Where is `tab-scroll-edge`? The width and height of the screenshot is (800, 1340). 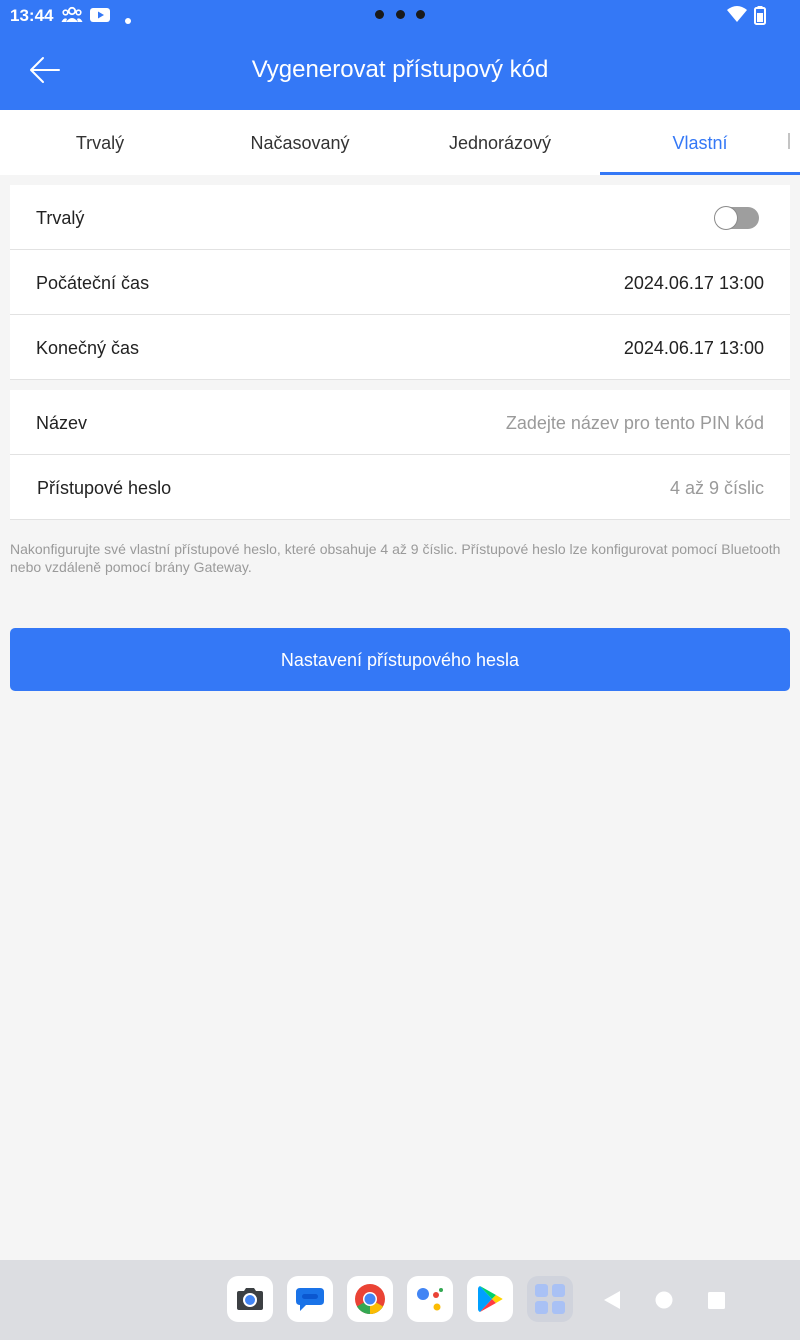
tab-scroll-edge is located at coordinates (789, 141).